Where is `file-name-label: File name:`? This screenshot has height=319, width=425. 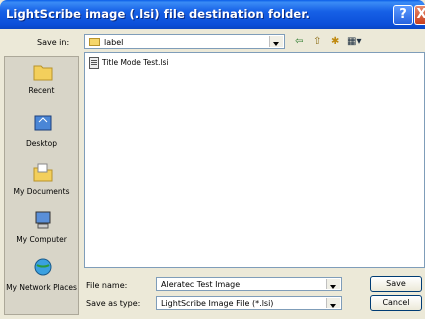 file-name-label: File name: is located at coordinates (107, 285).